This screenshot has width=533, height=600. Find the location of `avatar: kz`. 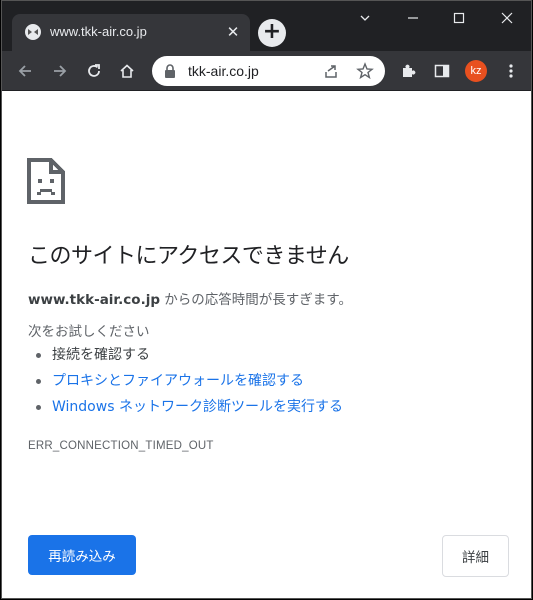

avatar: kz is located at coordinates (476, 71).